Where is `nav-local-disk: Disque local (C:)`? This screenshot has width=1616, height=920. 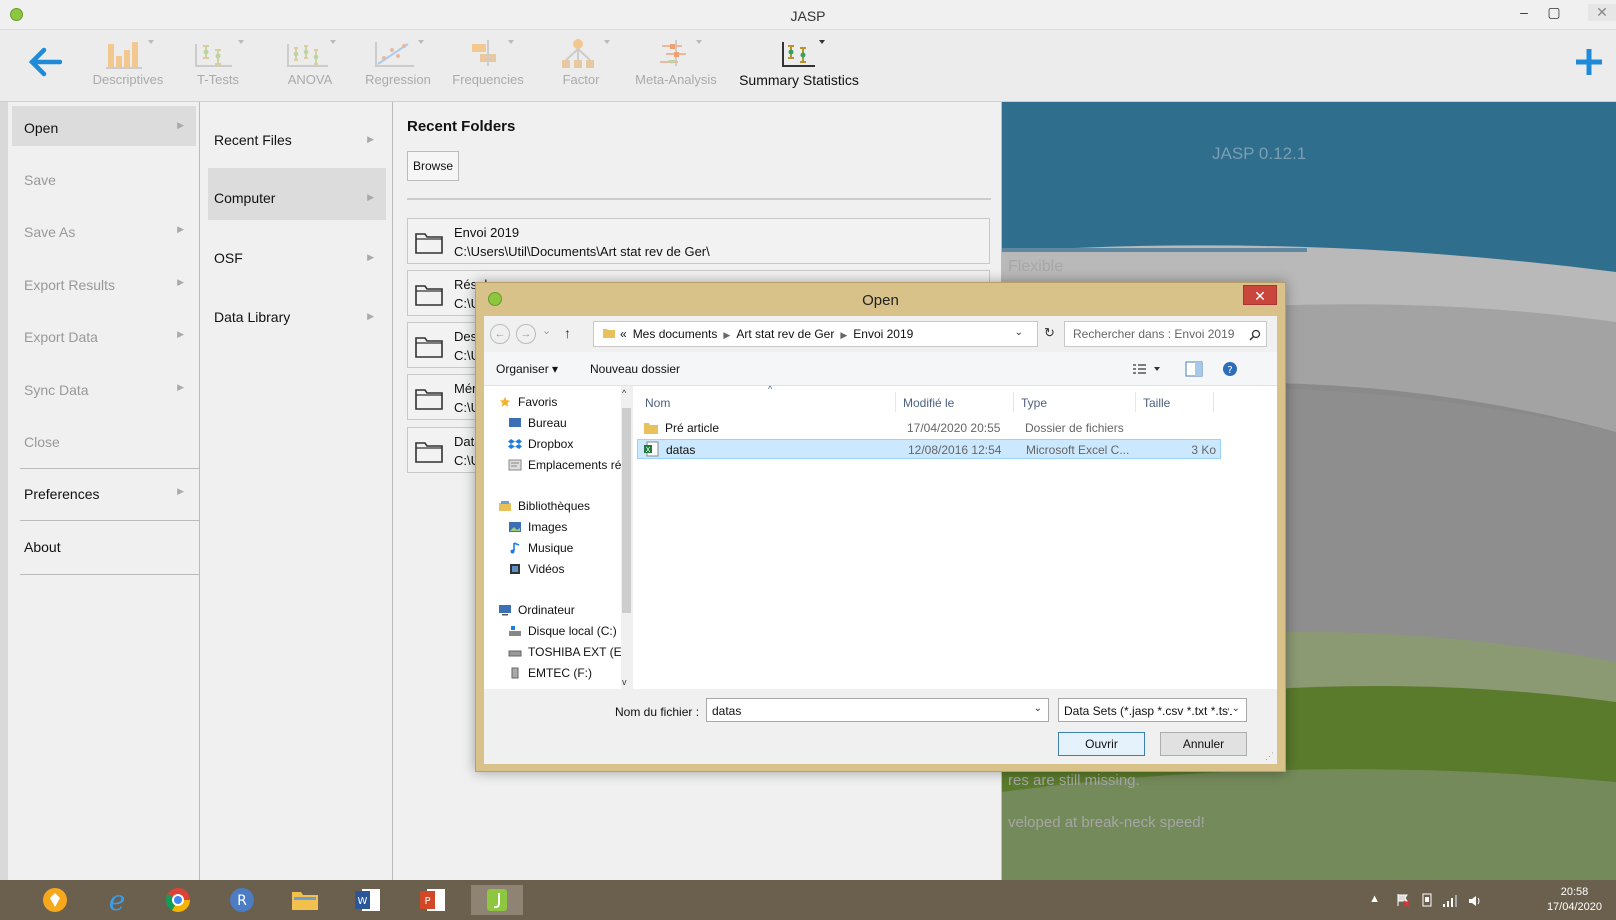
nav-local-disk: Disque local (C:) is located at coordinates (562, 631).